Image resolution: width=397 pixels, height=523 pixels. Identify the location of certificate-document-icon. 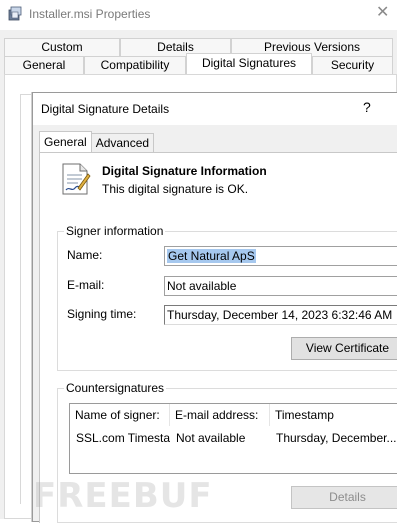
(76, 179).